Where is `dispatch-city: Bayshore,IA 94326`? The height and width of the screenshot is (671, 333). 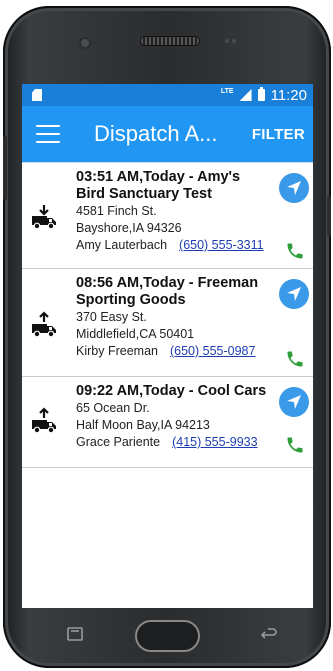 dispatch-city: Bayshore,IA 94326 is located at coordinates (129, 228).